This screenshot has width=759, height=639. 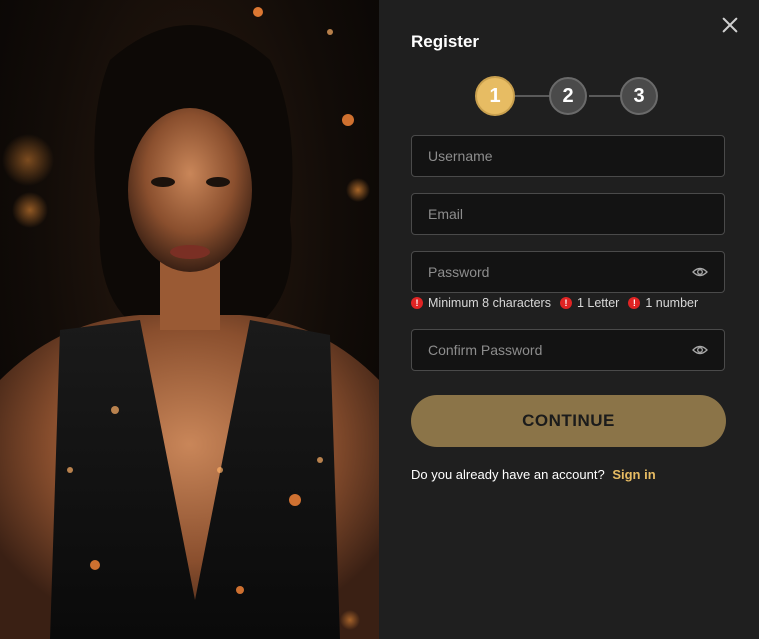 What do you see at coordinates (445, 41) in the screenshot?
I see `register-title: Register` at bounding box center [445, 41].